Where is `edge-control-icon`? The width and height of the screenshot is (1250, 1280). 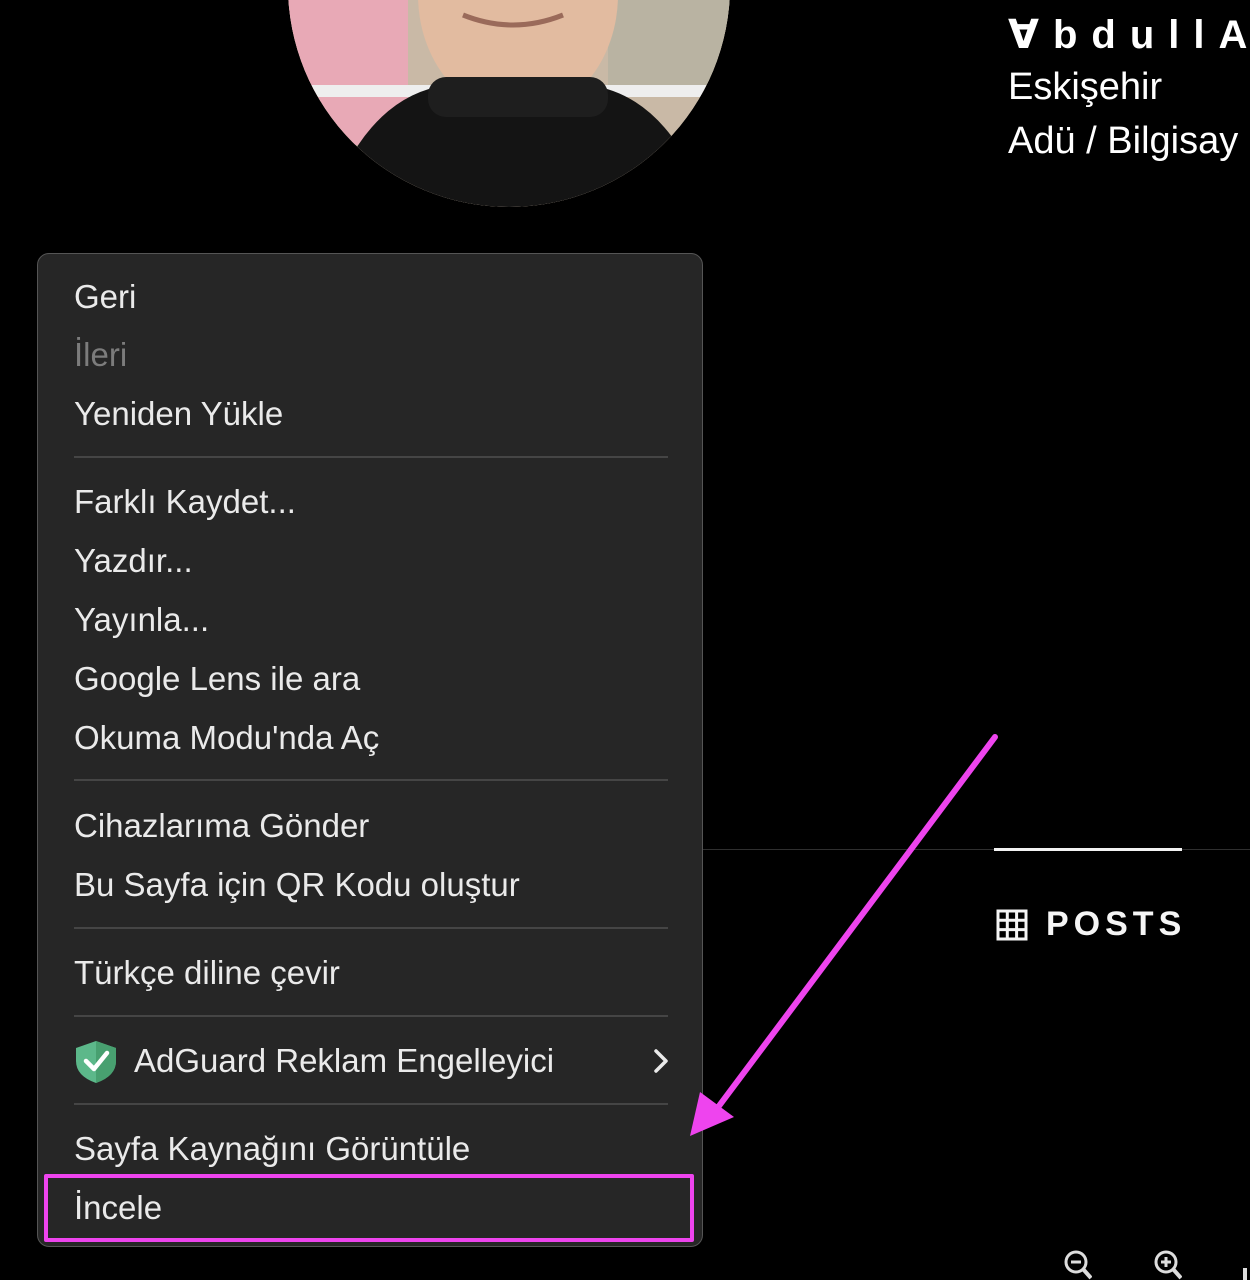
edge-control-icon is located at coordinates (1245, 1274).